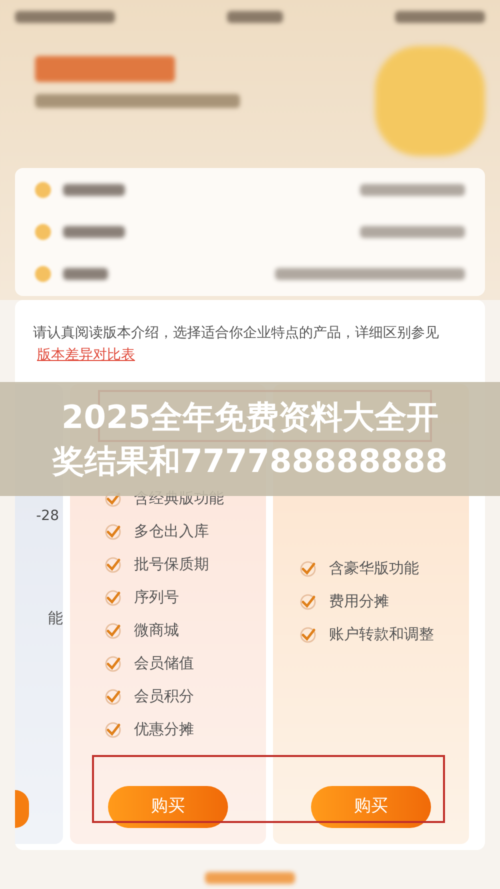  What do you see at coordinates (156, 597) in the screenshot?
I see `feature-text: 序列号` at bounding box center [156, 597].